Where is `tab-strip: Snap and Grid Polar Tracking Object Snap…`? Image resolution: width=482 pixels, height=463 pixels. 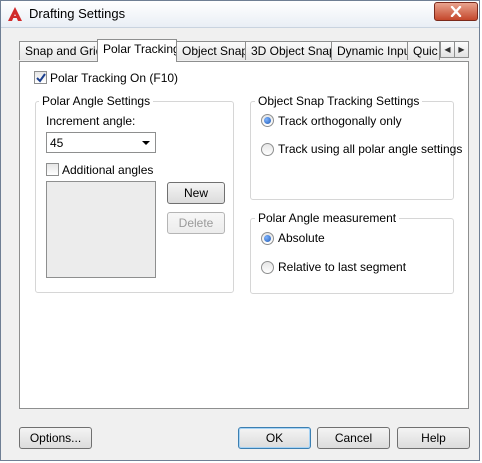
tab-strip: Snap and Grid Polar Tracking Object Snap… is located at coordinates (243, 50).